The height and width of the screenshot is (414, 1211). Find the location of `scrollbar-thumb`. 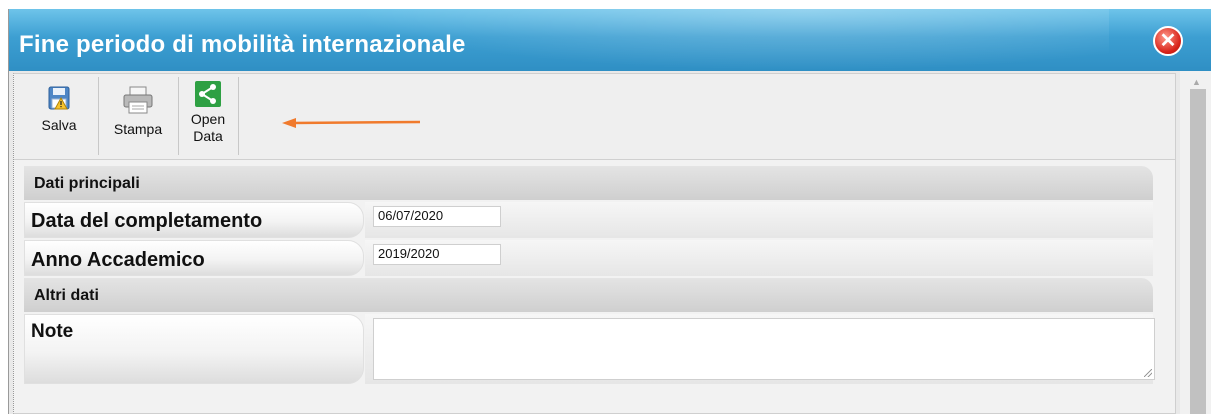

scrollbar-thumb is located at coordinates (1198, 251).